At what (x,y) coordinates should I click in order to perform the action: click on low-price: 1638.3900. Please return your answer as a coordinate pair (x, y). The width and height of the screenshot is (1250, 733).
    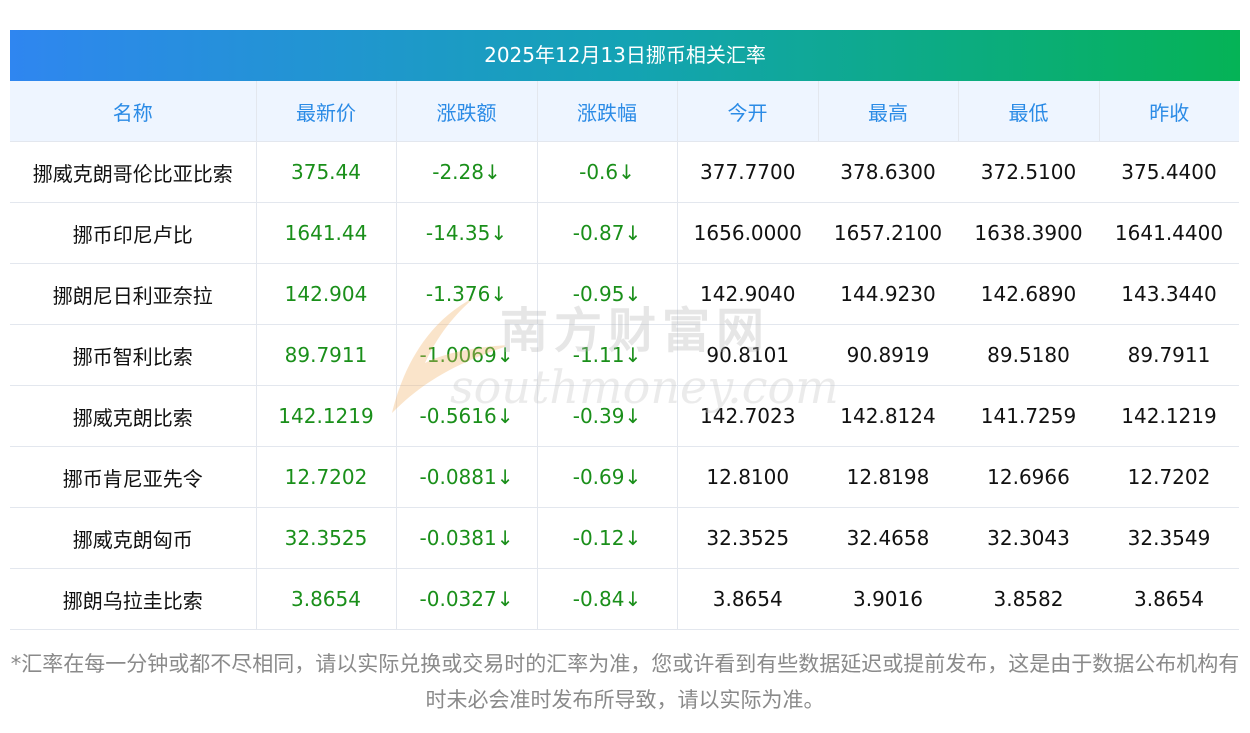
    Looking at the image, I should click on (1028, 233).